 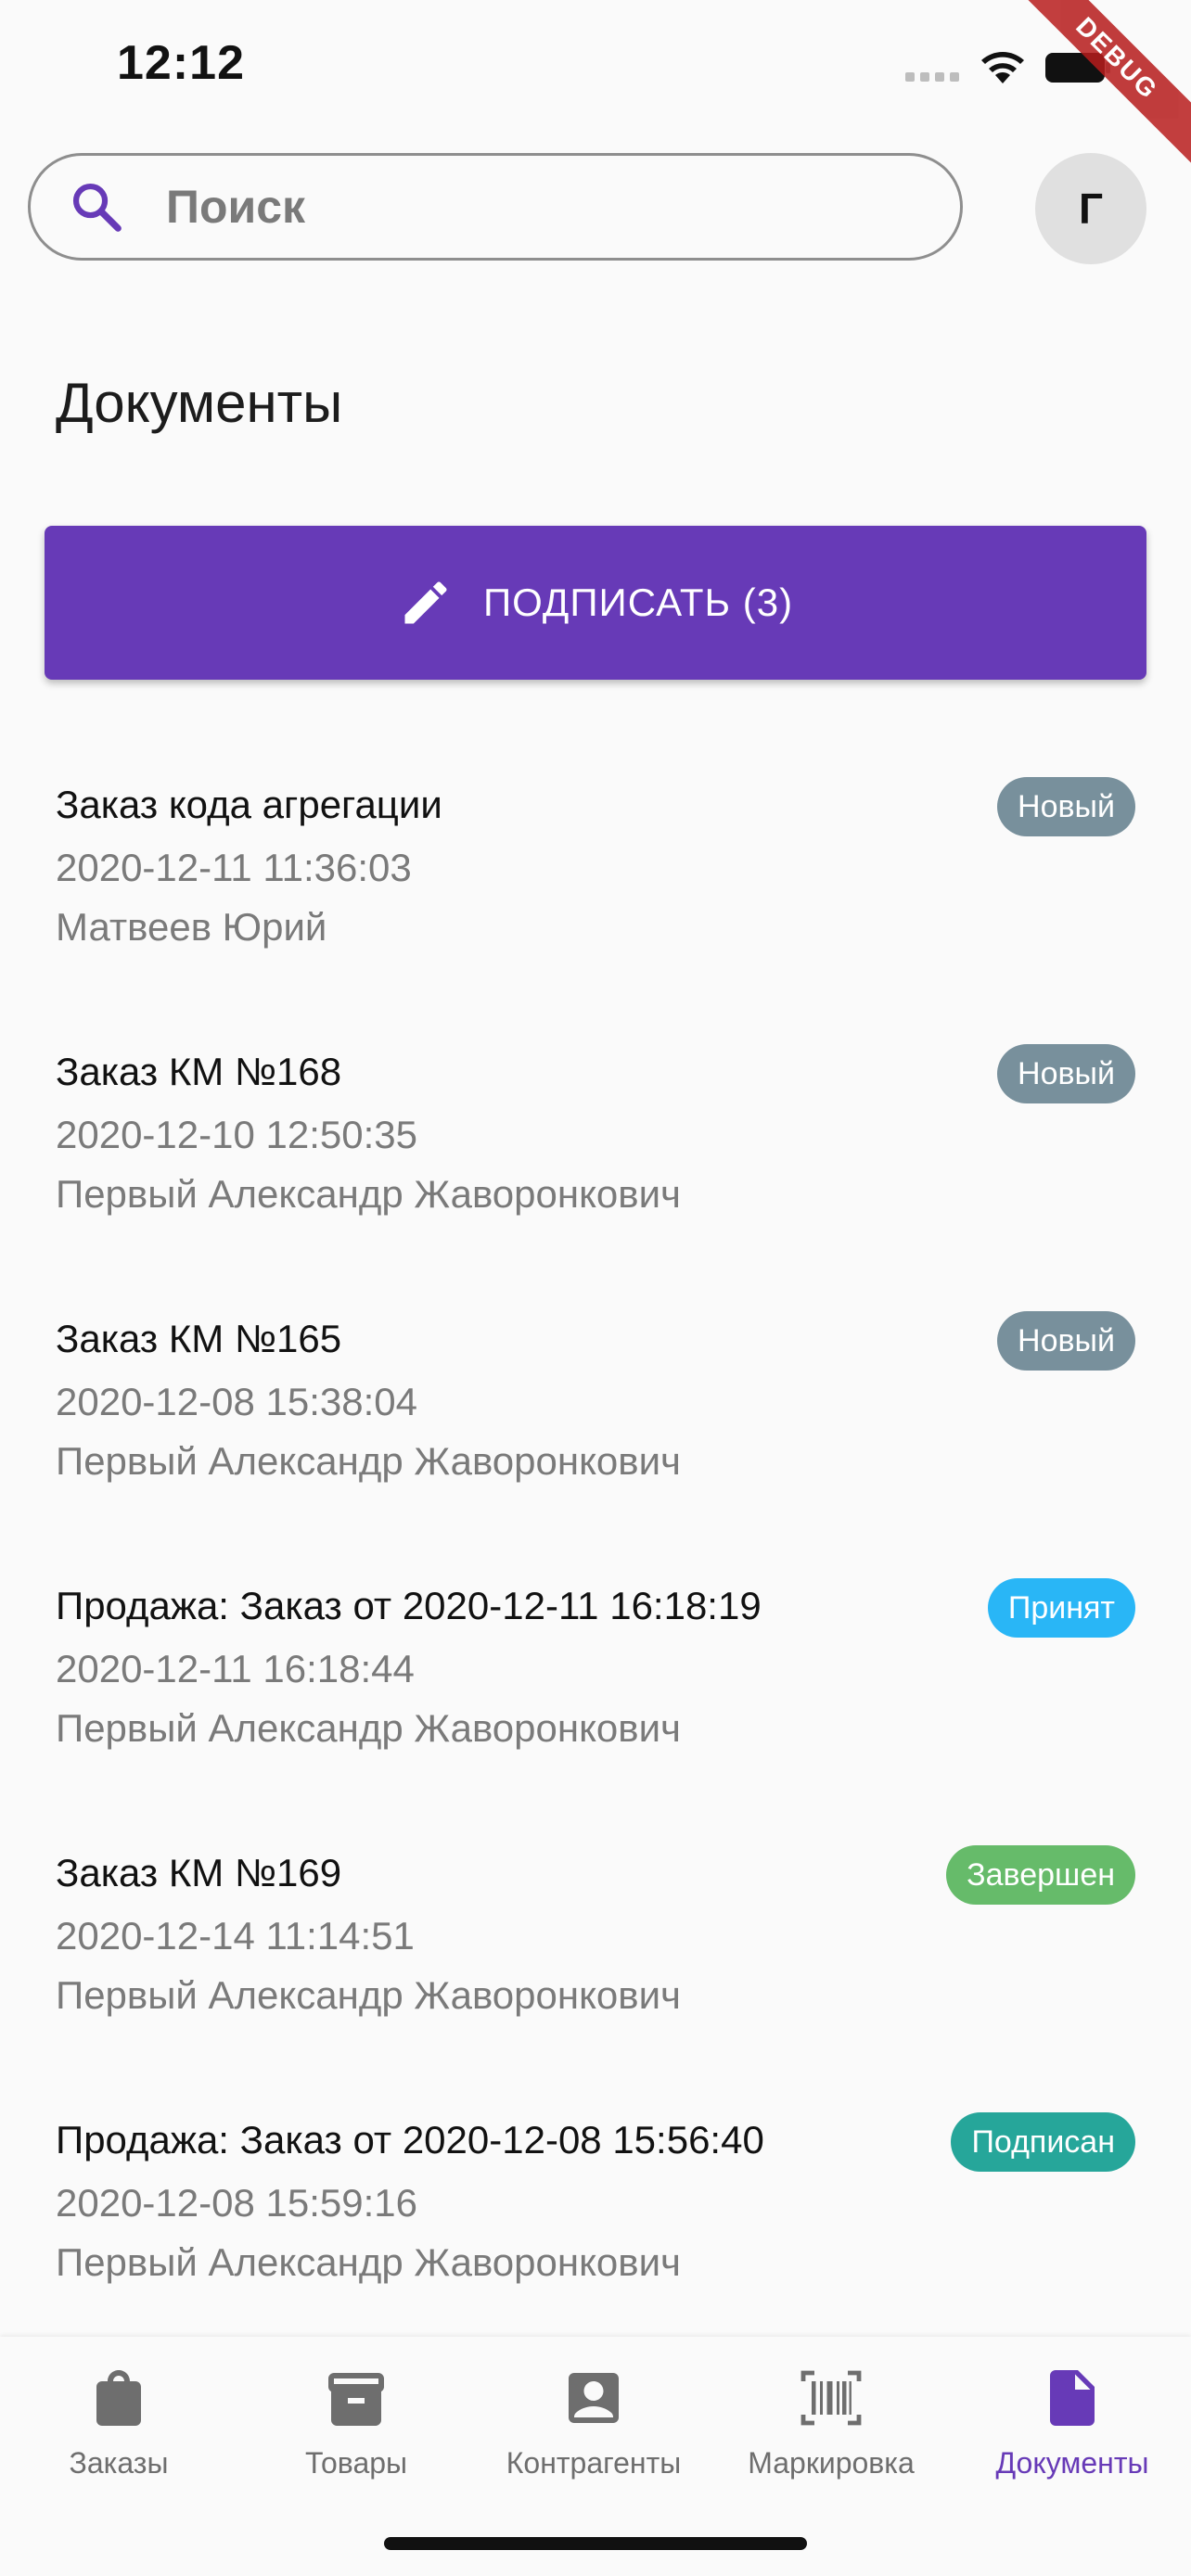 What do you see at coordinates (1073, 2398) in the screenshot?
I see `document-icon` at bounding box center [1073, 2398].